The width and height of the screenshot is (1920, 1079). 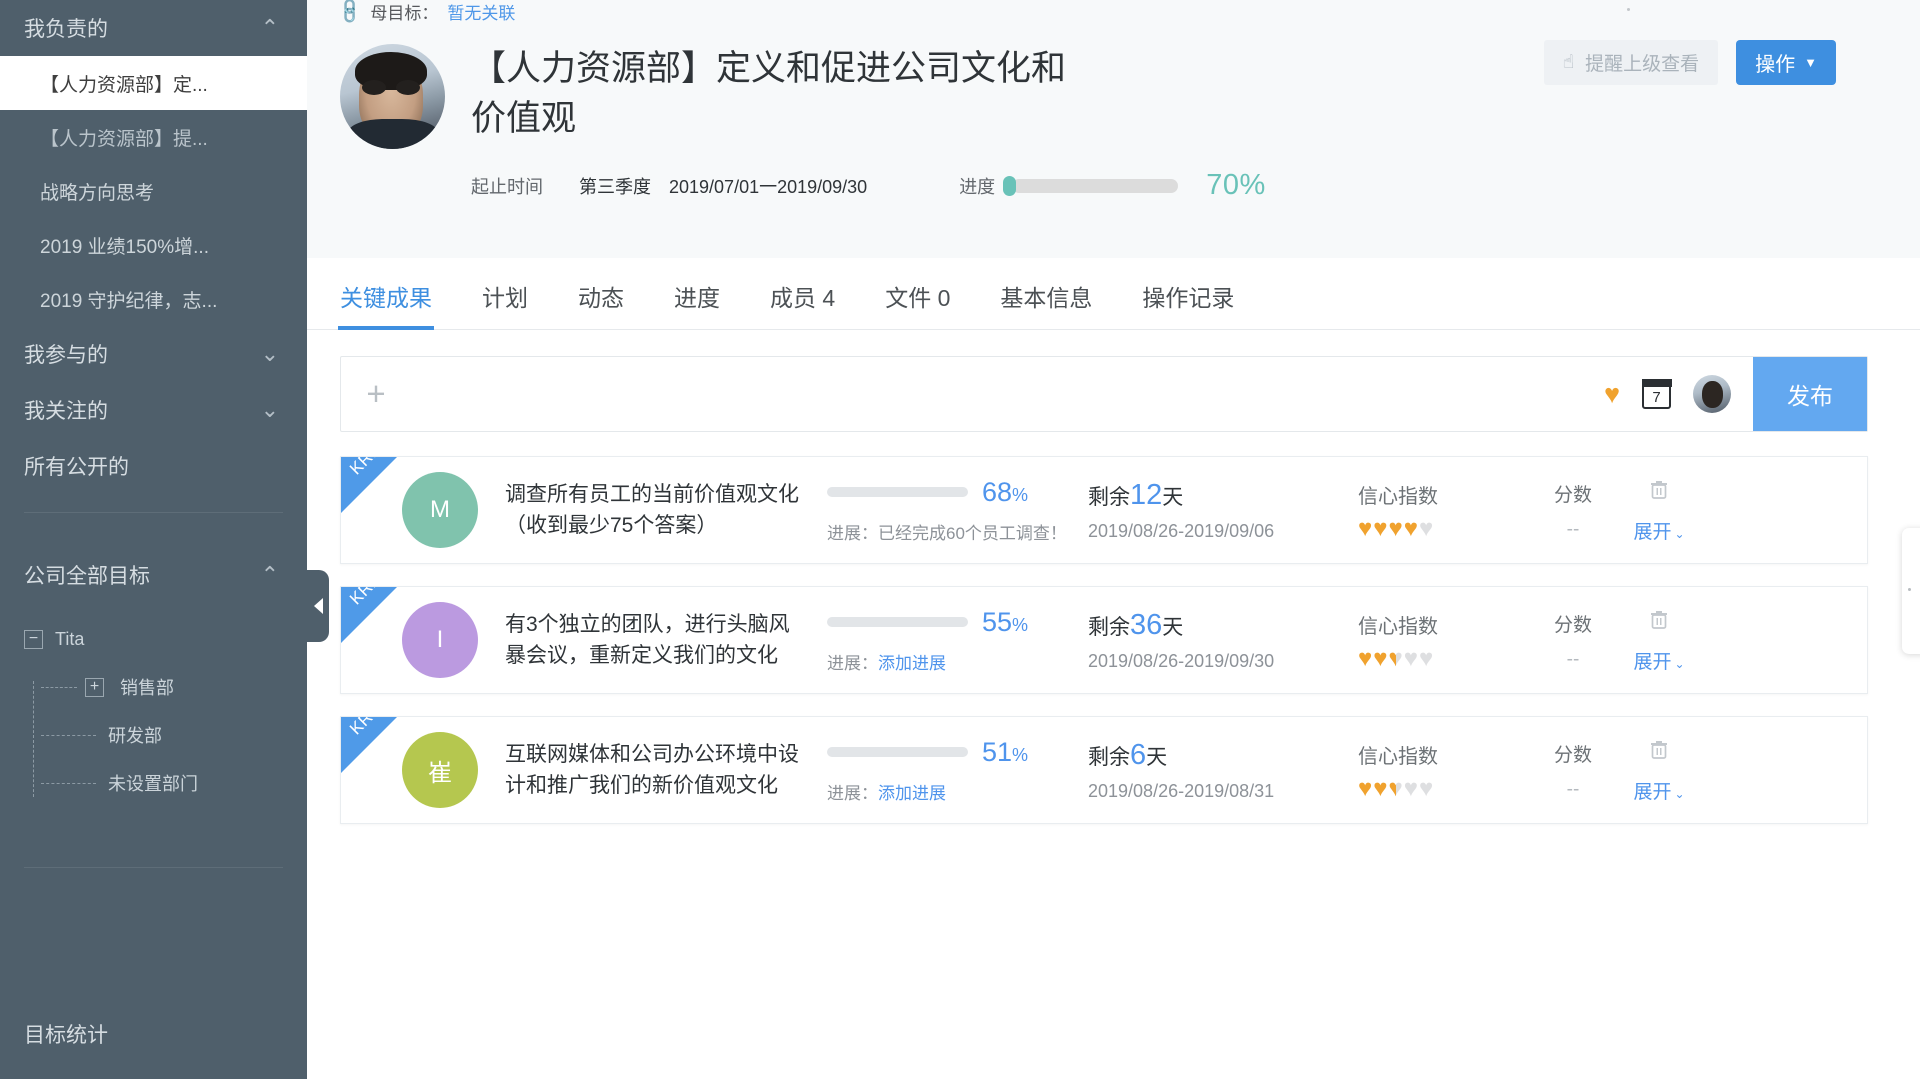 I want to click on tab-key-results: 关键成果, so click(x=386, y=304).